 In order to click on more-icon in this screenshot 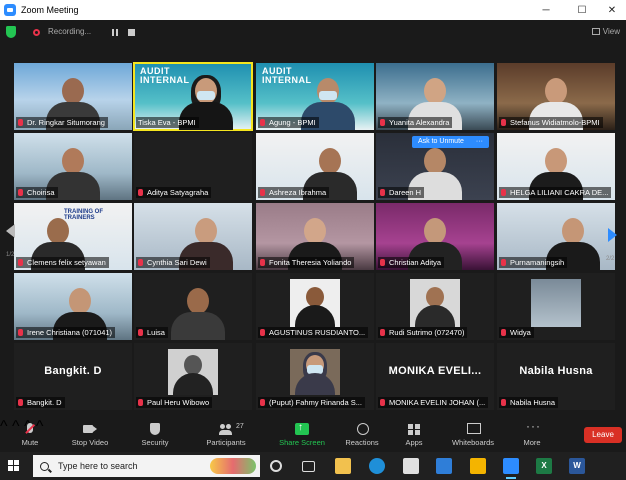, I will do `click(533, 427)`.